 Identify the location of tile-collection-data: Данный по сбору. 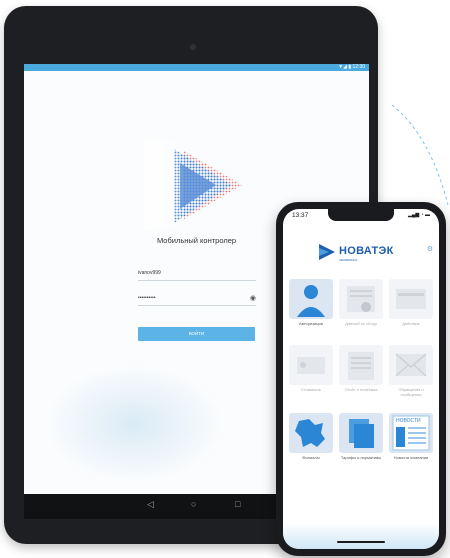
(361, 302).